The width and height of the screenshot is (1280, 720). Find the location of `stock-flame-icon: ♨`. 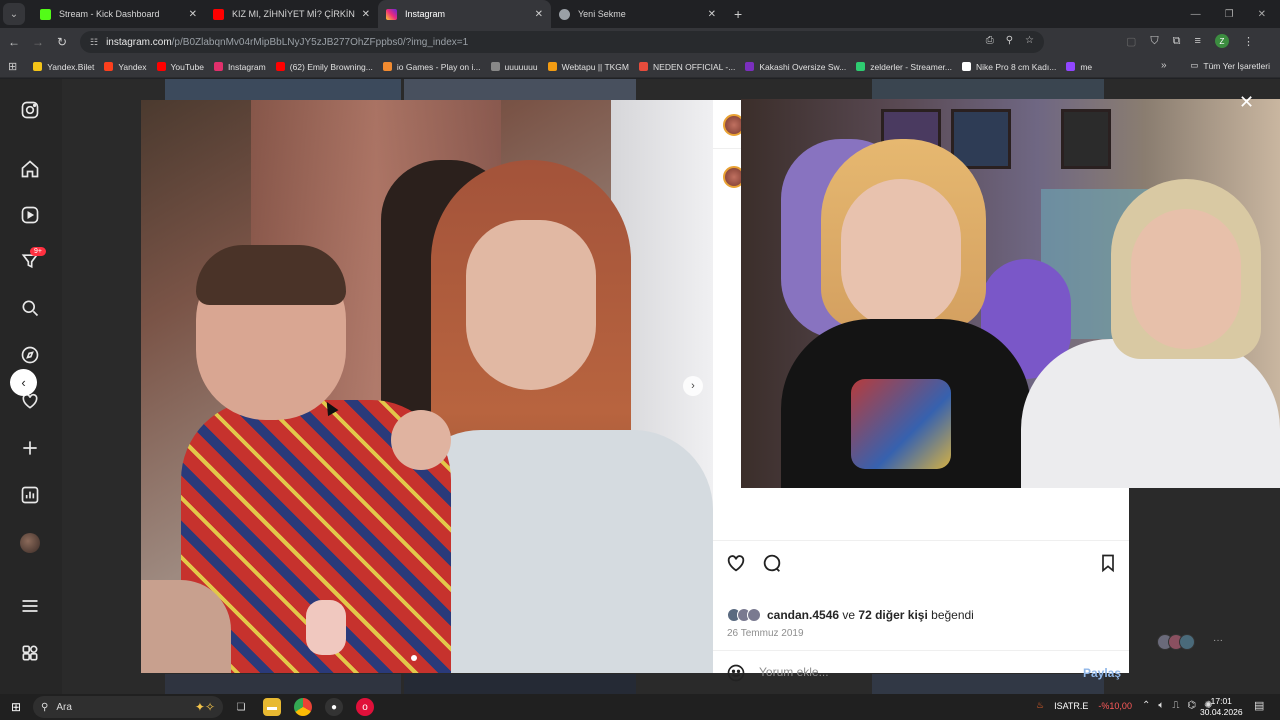

stock-flame-icon: ♨ is located at coordinates (1040, 705).